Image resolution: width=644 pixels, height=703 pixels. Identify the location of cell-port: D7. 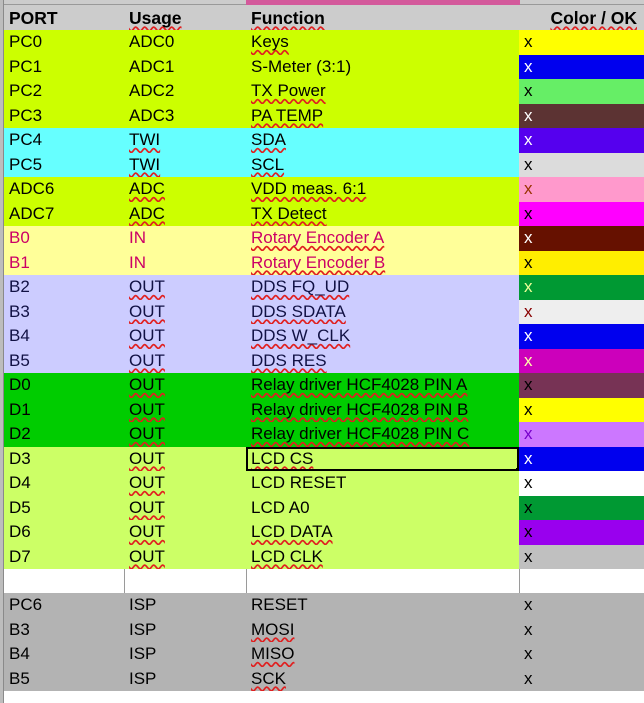
(64, 556).